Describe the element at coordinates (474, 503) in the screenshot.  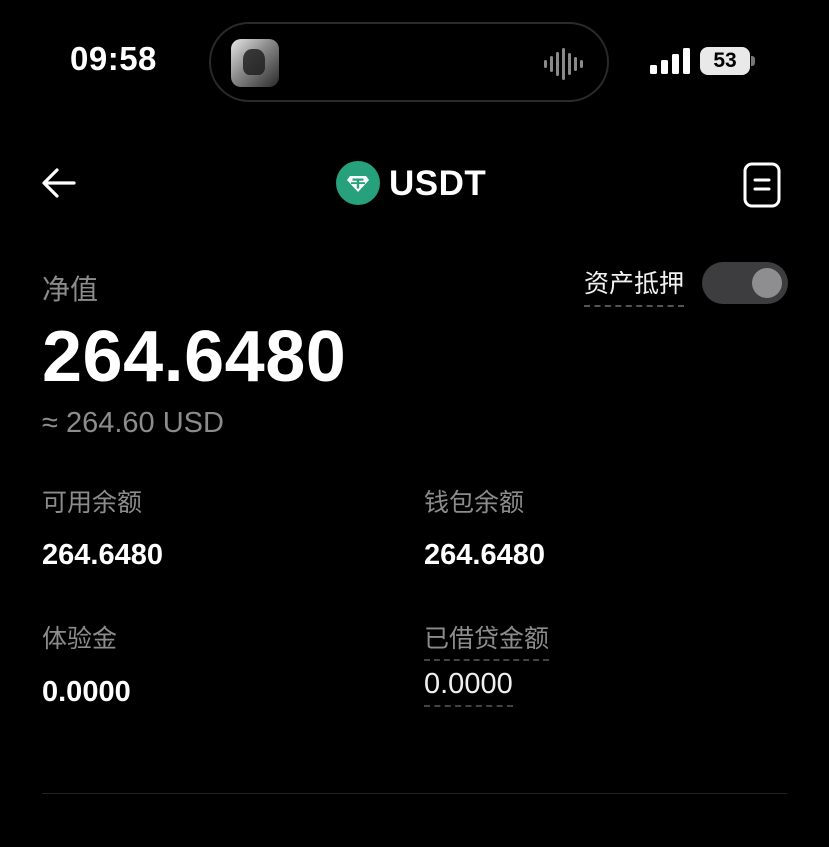
I see `wallet-balance-label: 钱包余额` at that location.